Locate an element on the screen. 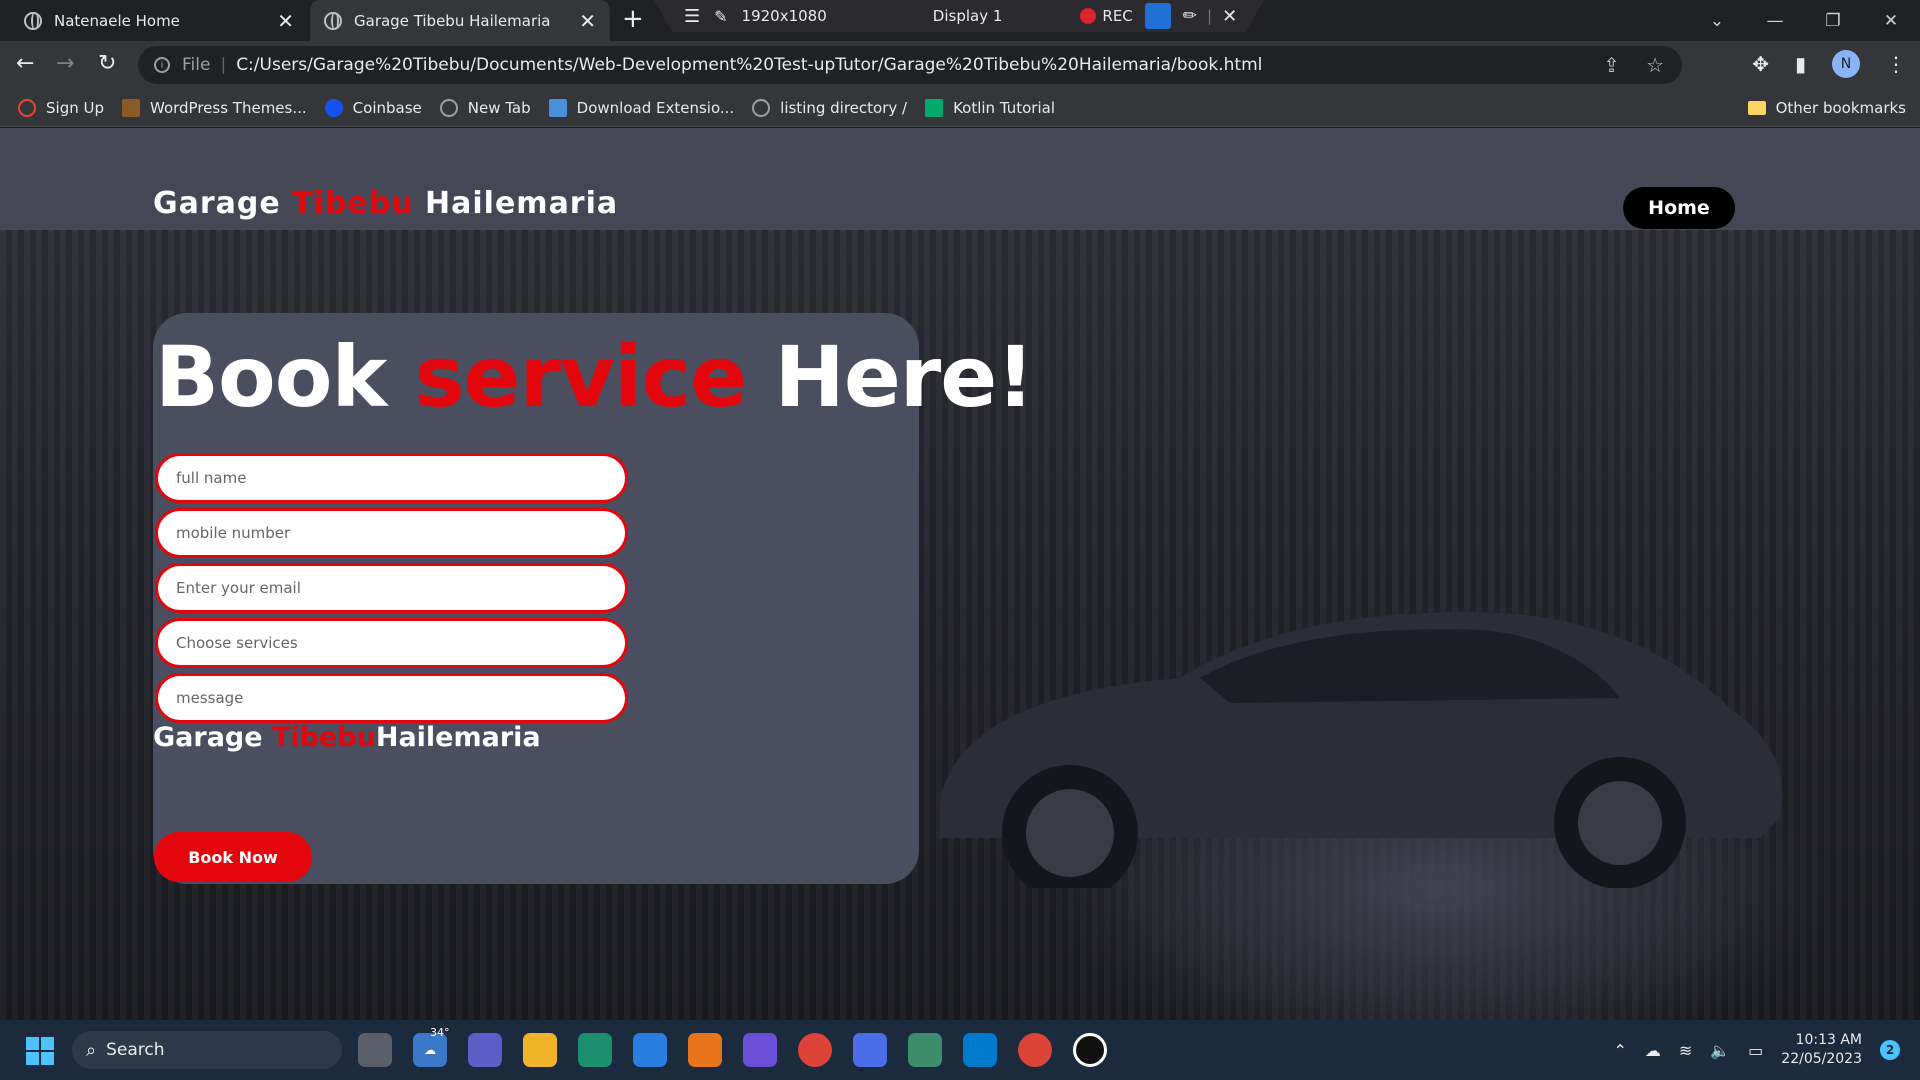 This screenshot has width=1920, height=1080. recorder-bar: ☰ ✎ 1920x1080 Display 1 REC ✏ | ✕ is located at coordinates (959, 16).